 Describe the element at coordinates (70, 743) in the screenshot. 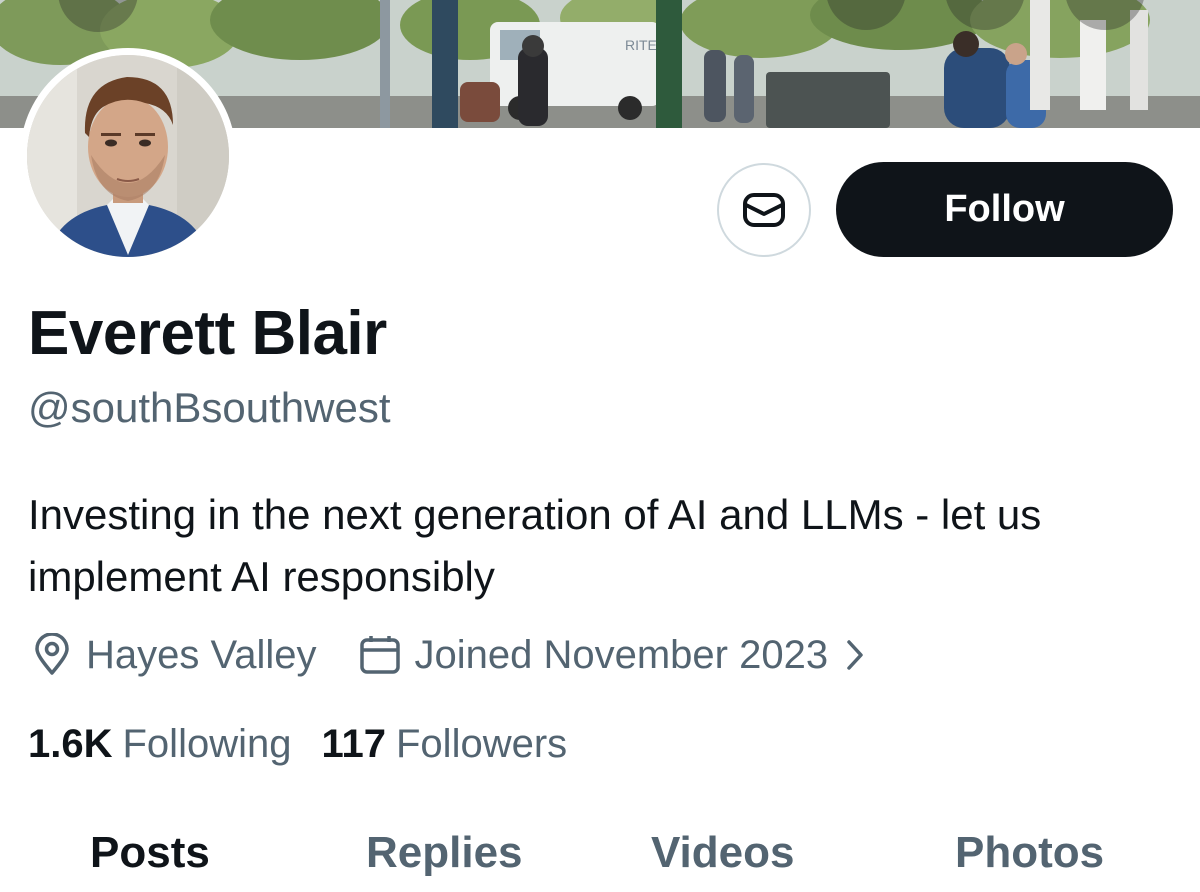

I see `following-count: 1.6K` at that location.